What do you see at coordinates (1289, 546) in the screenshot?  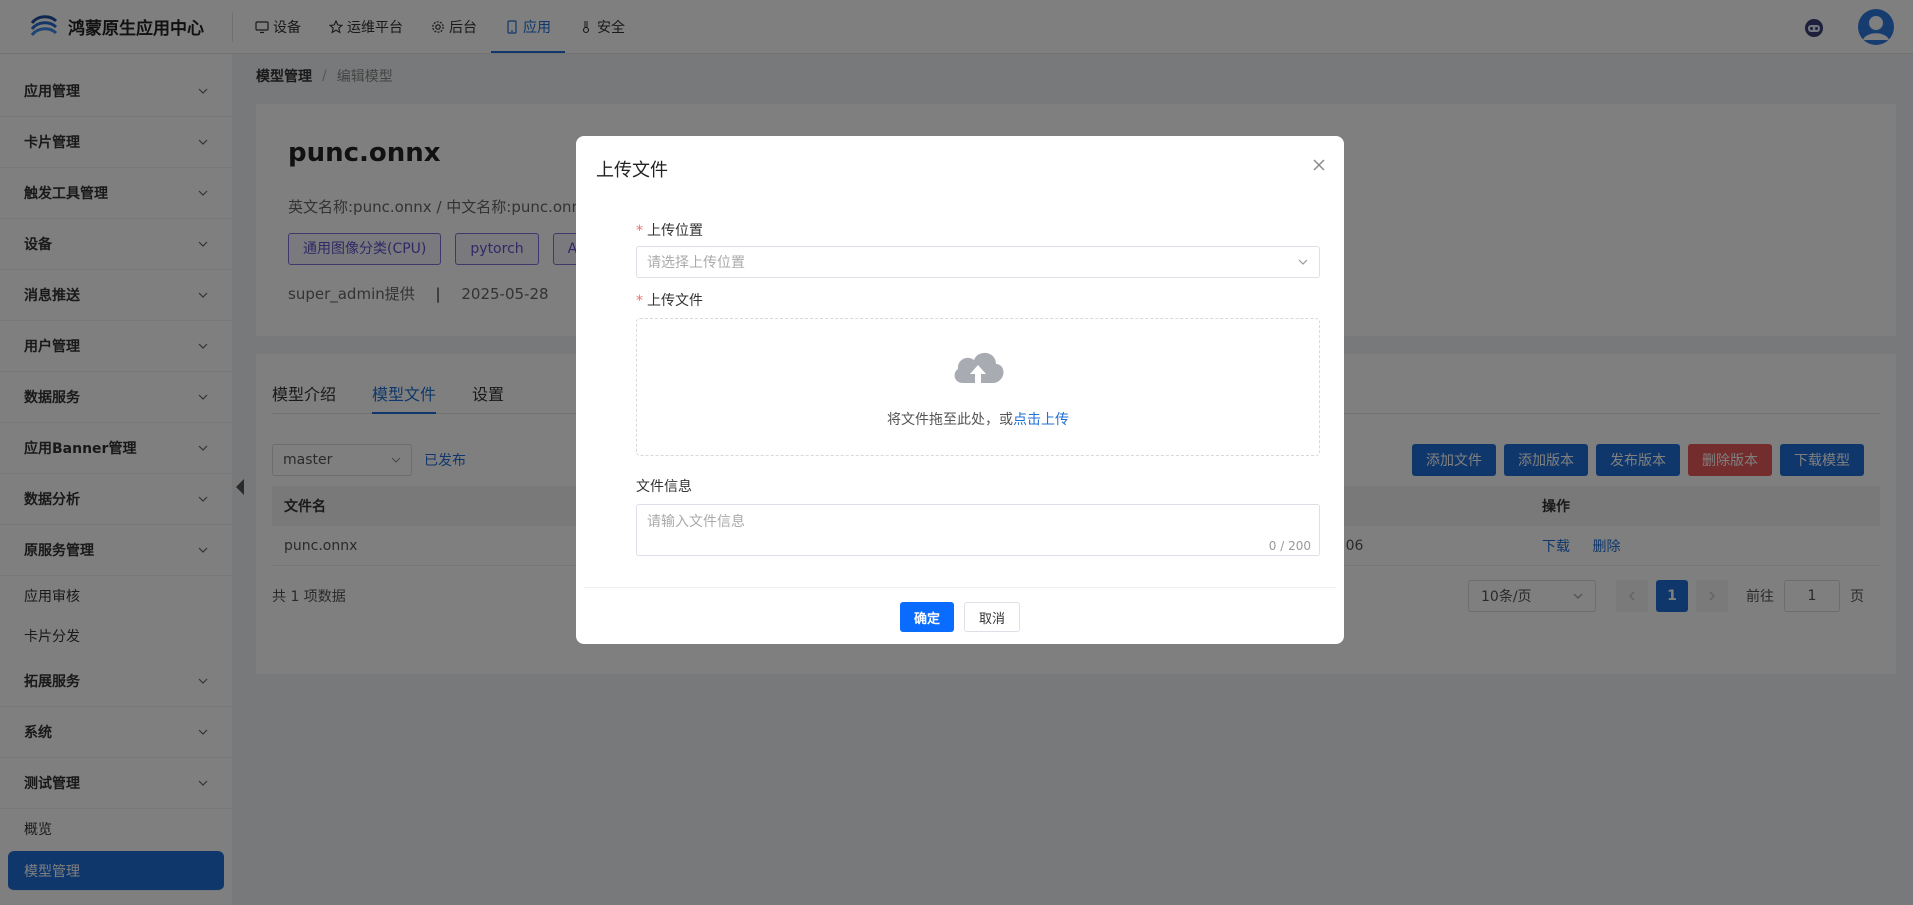 I see `char-counter: 0 / 200` at bounding box center [1289, 546].